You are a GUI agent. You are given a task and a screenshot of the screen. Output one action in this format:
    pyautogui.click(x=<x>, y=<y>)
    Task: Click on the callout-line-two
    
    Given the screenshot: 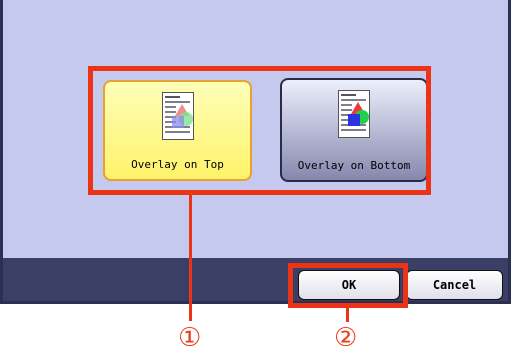 What is the action you would take?
    pyautogui.click(x=347, y=315)
    